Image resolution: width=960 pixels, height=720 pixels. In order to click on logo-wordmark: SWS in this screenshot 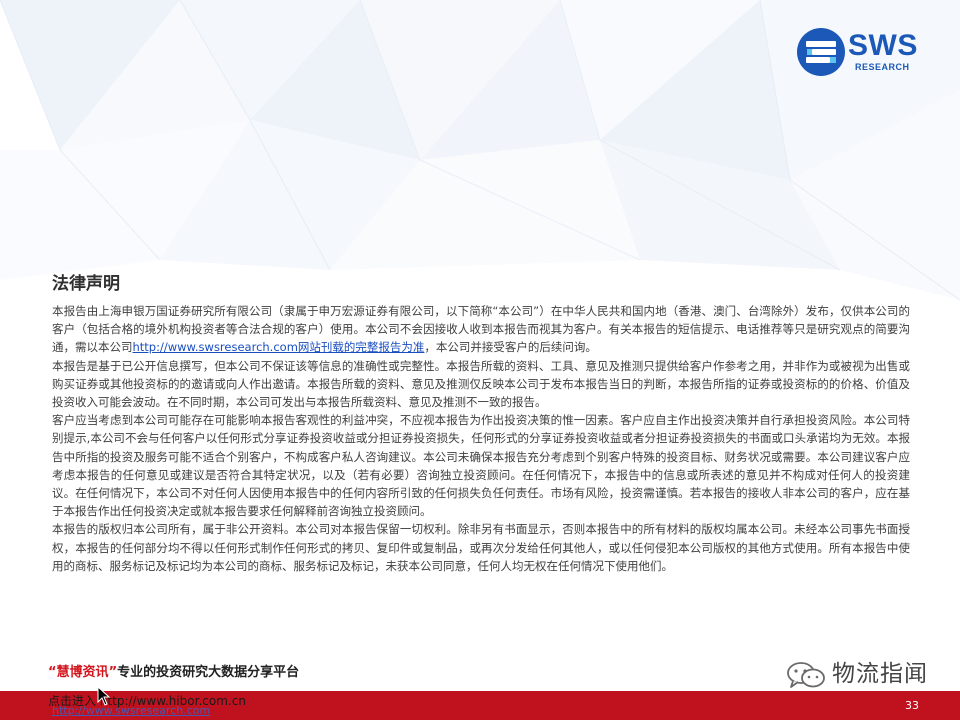, I will do `click(883, 45)`.